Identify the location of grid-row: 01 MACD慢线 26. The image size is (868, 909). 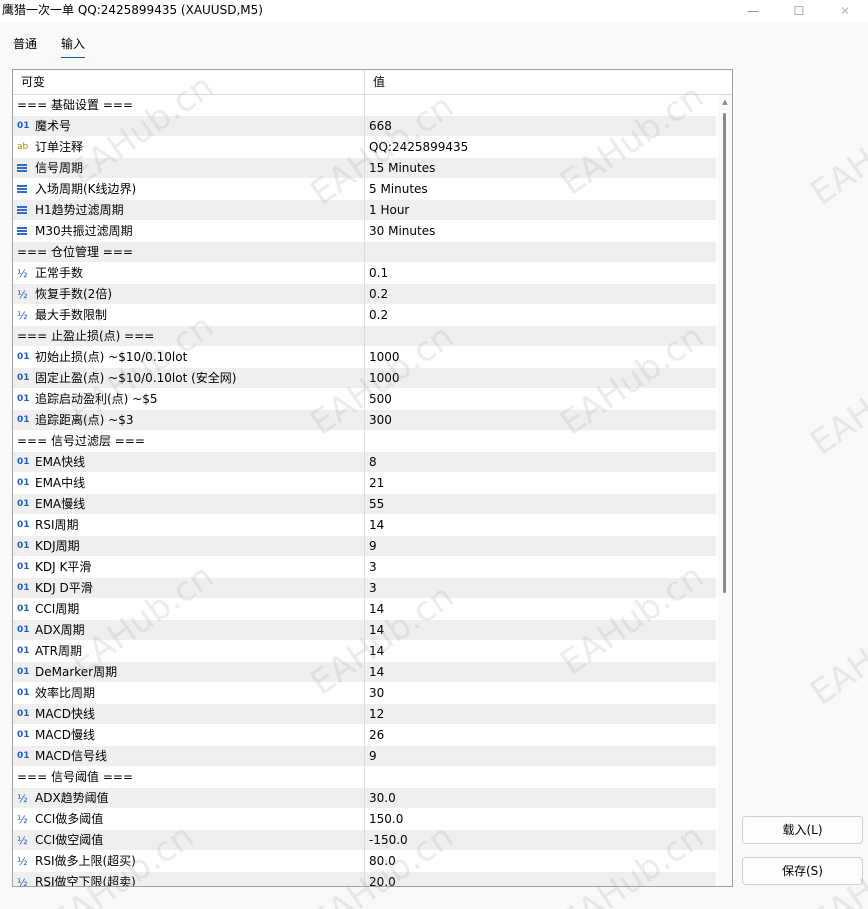
(364, 735).